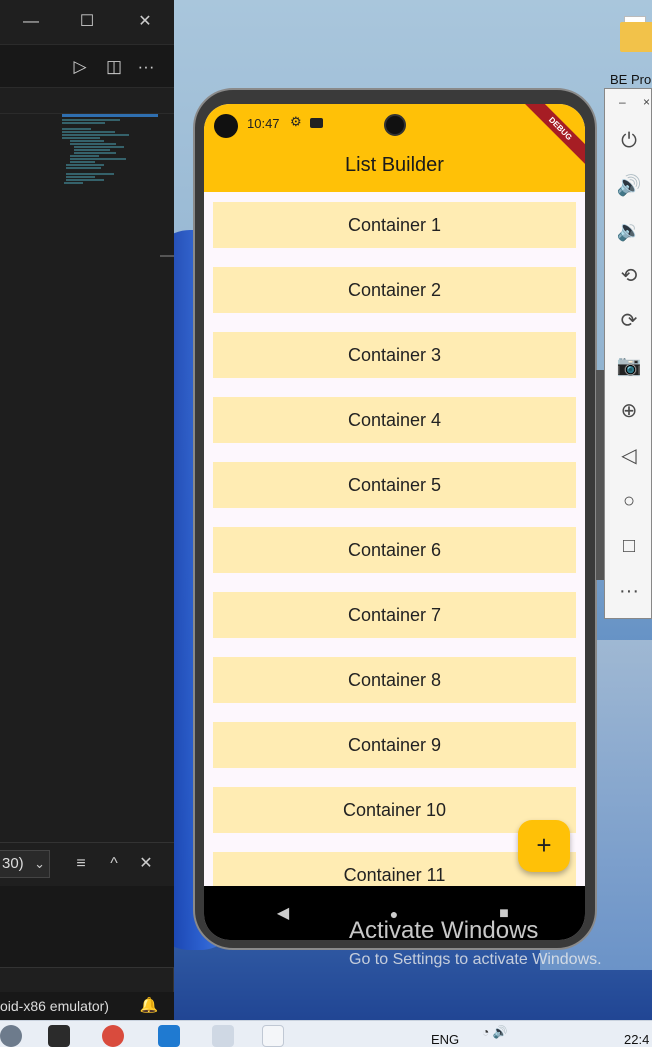 This screenshot has height=1047, width=652. Describe the element at coordinates (394, 290) in the screenshot. I see `list-item: Container 2` at that location.